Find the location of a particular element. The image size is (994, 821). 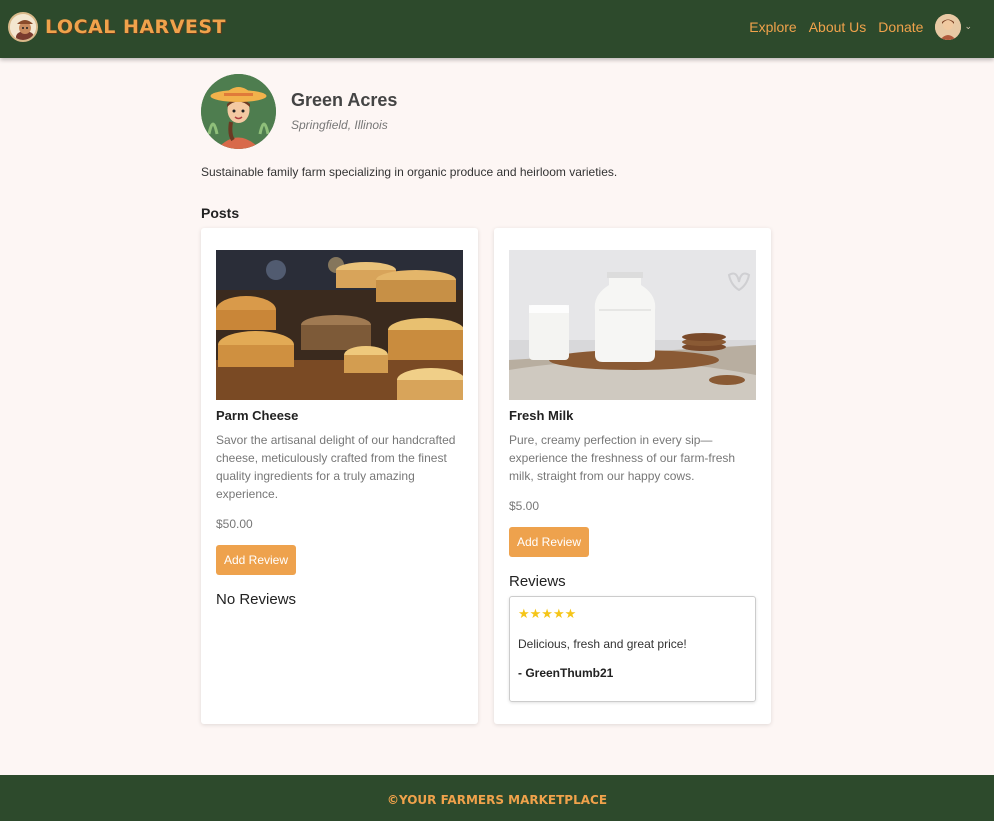

review-text: Delicious, fresh and great price! is located at coordinates (602, 644).